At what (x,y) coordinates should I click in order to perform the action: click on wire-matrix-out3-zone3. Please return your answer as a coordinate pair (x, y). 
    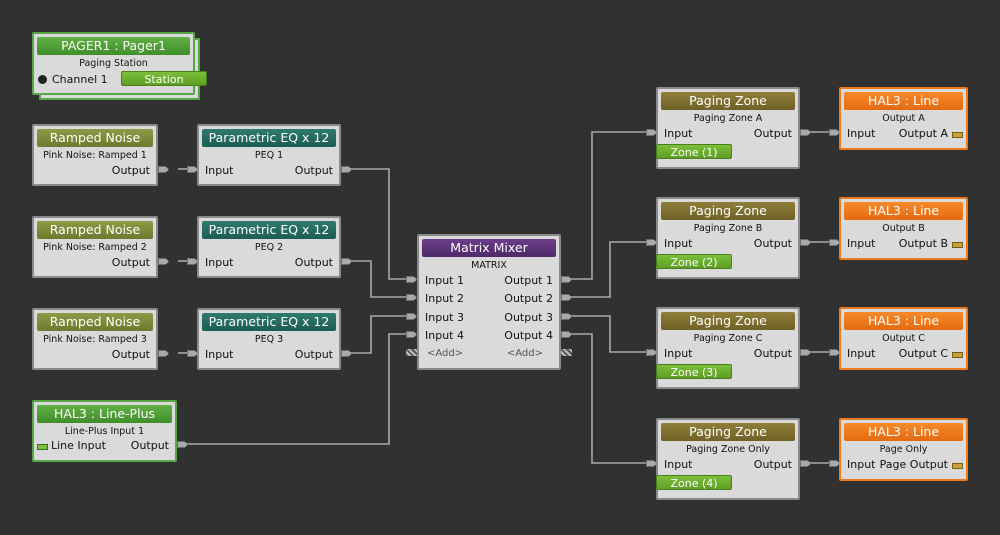
    Looking at the image, I should click on (611, 334).